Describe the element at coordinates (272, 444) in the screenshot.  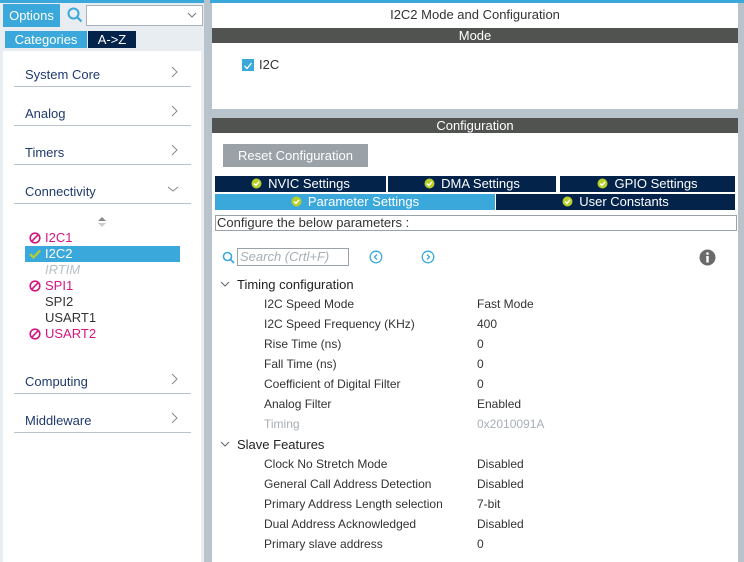
I see `group-slave-features: Slave Features` at that location.